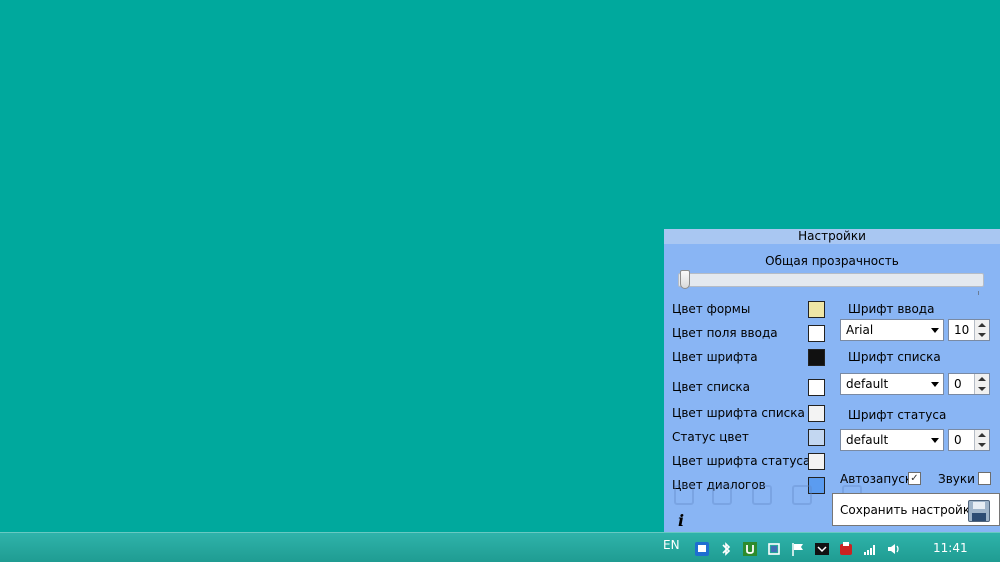  Describe the element at coordinates (979, 511) in the screenshot. I see `floppy-disk-icon` at that location.